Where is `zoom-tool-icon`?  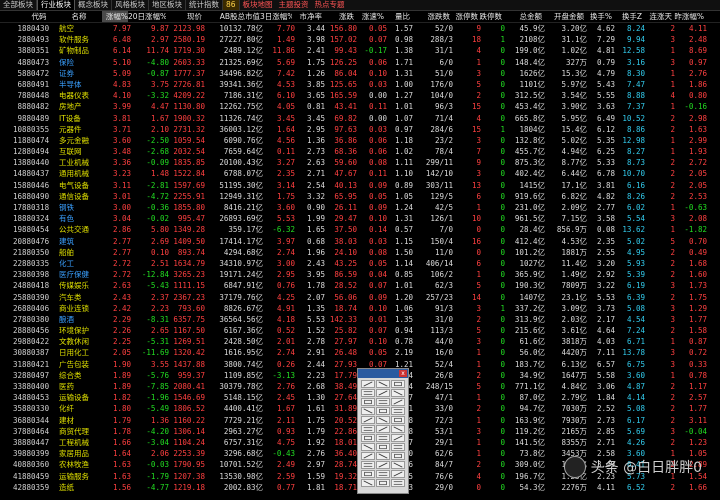
zoom-tool-icon is located at coordinates (383, 474).